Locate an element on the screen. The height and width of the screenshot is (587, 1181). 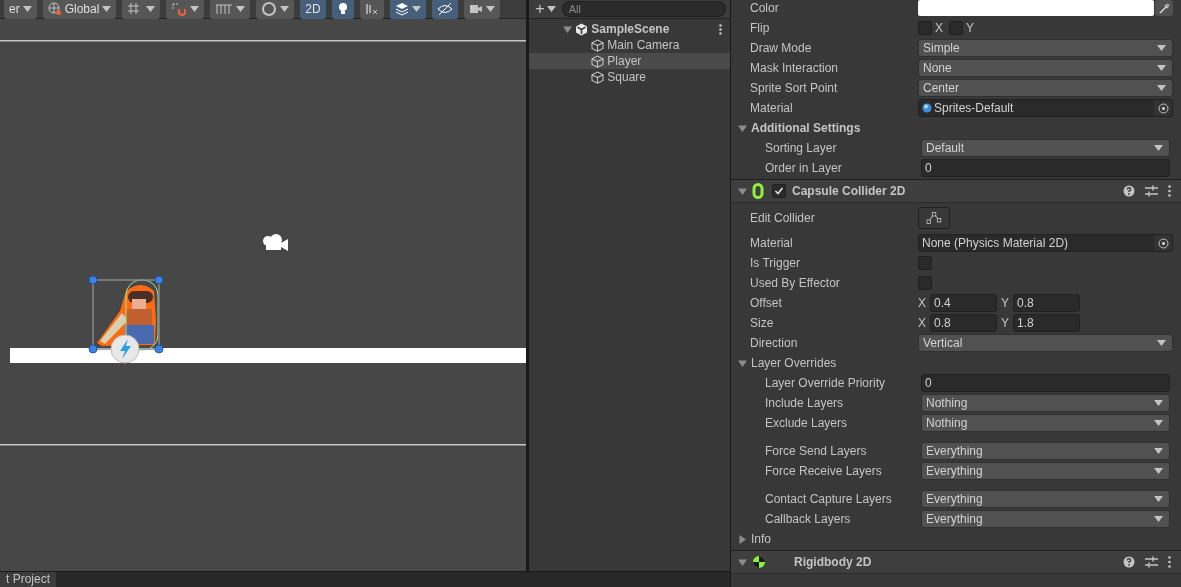
property-label: Material is located at coordinates (771, 243).